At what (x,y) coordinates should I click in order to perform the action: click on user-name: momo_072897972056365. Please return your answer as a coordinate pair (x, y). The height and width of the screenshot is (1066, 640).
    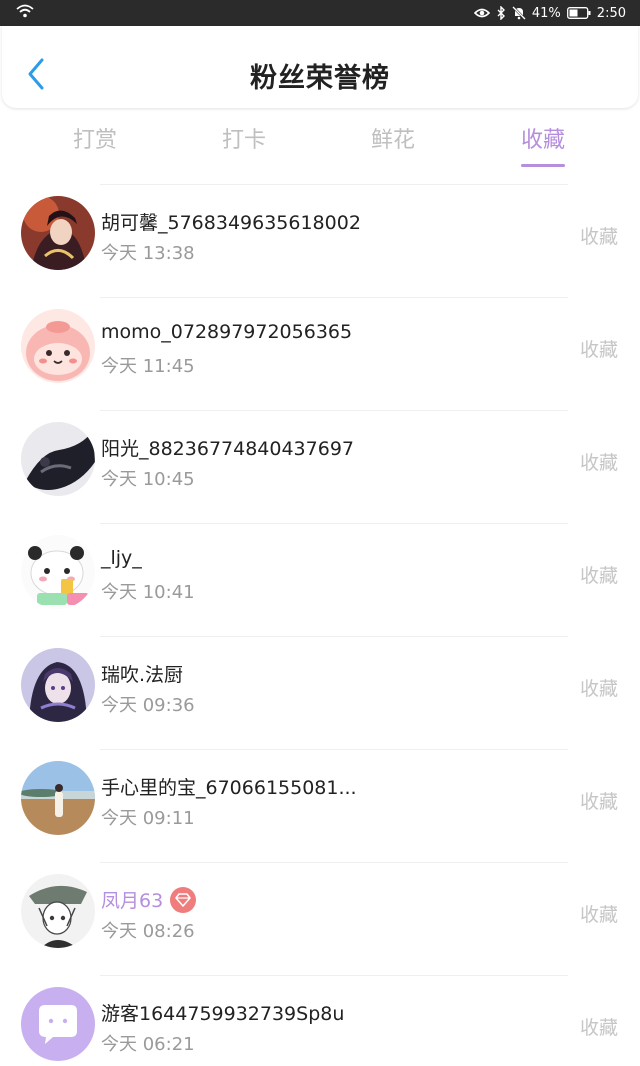
    Looking at the image, I should click on (227, 332).